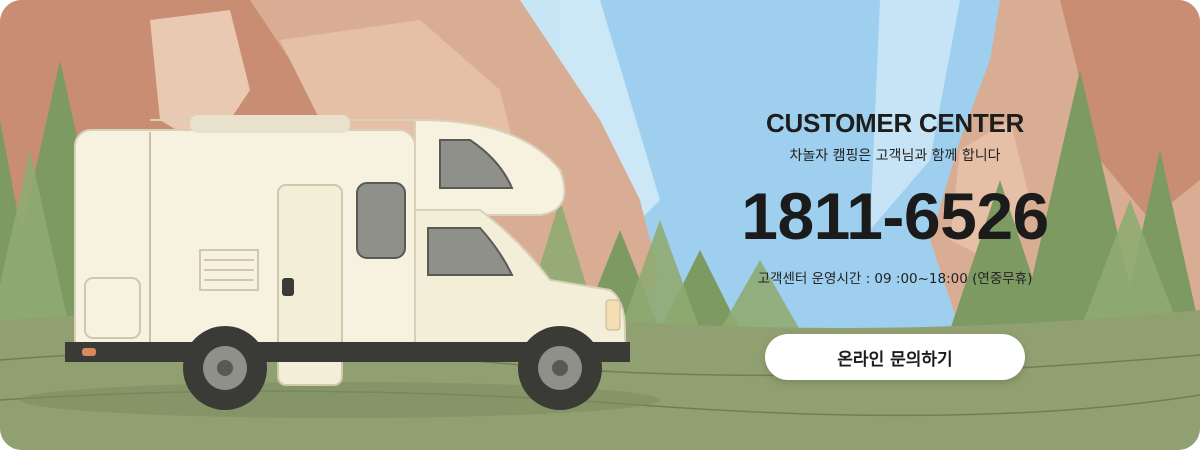 The height and width of the screenshot is (450, 1200). What do you see at coordinates (895, 156) in the screenshot?
I see `customer-center-subtitle: 차놀자 캠핑은 고객님과 함께 합니다` at bounding box center [895, 156].